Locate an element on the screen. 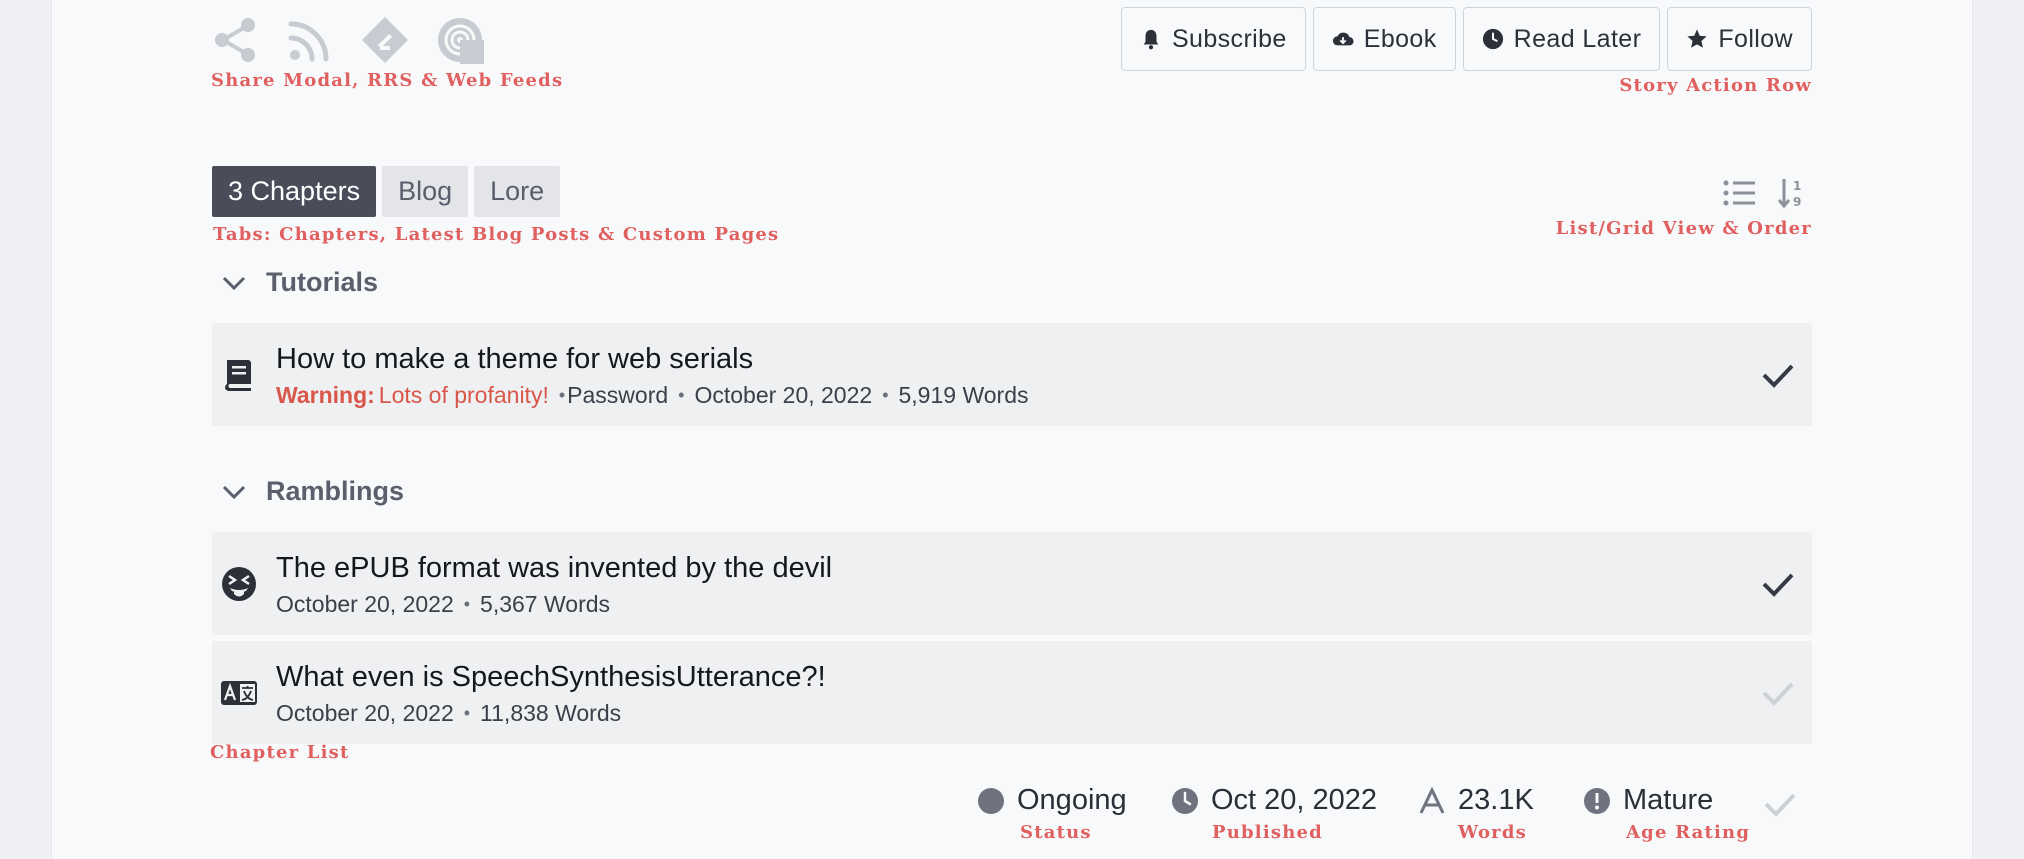  tab-chapters: 3 Chapters is located at coordinates (294, 191).